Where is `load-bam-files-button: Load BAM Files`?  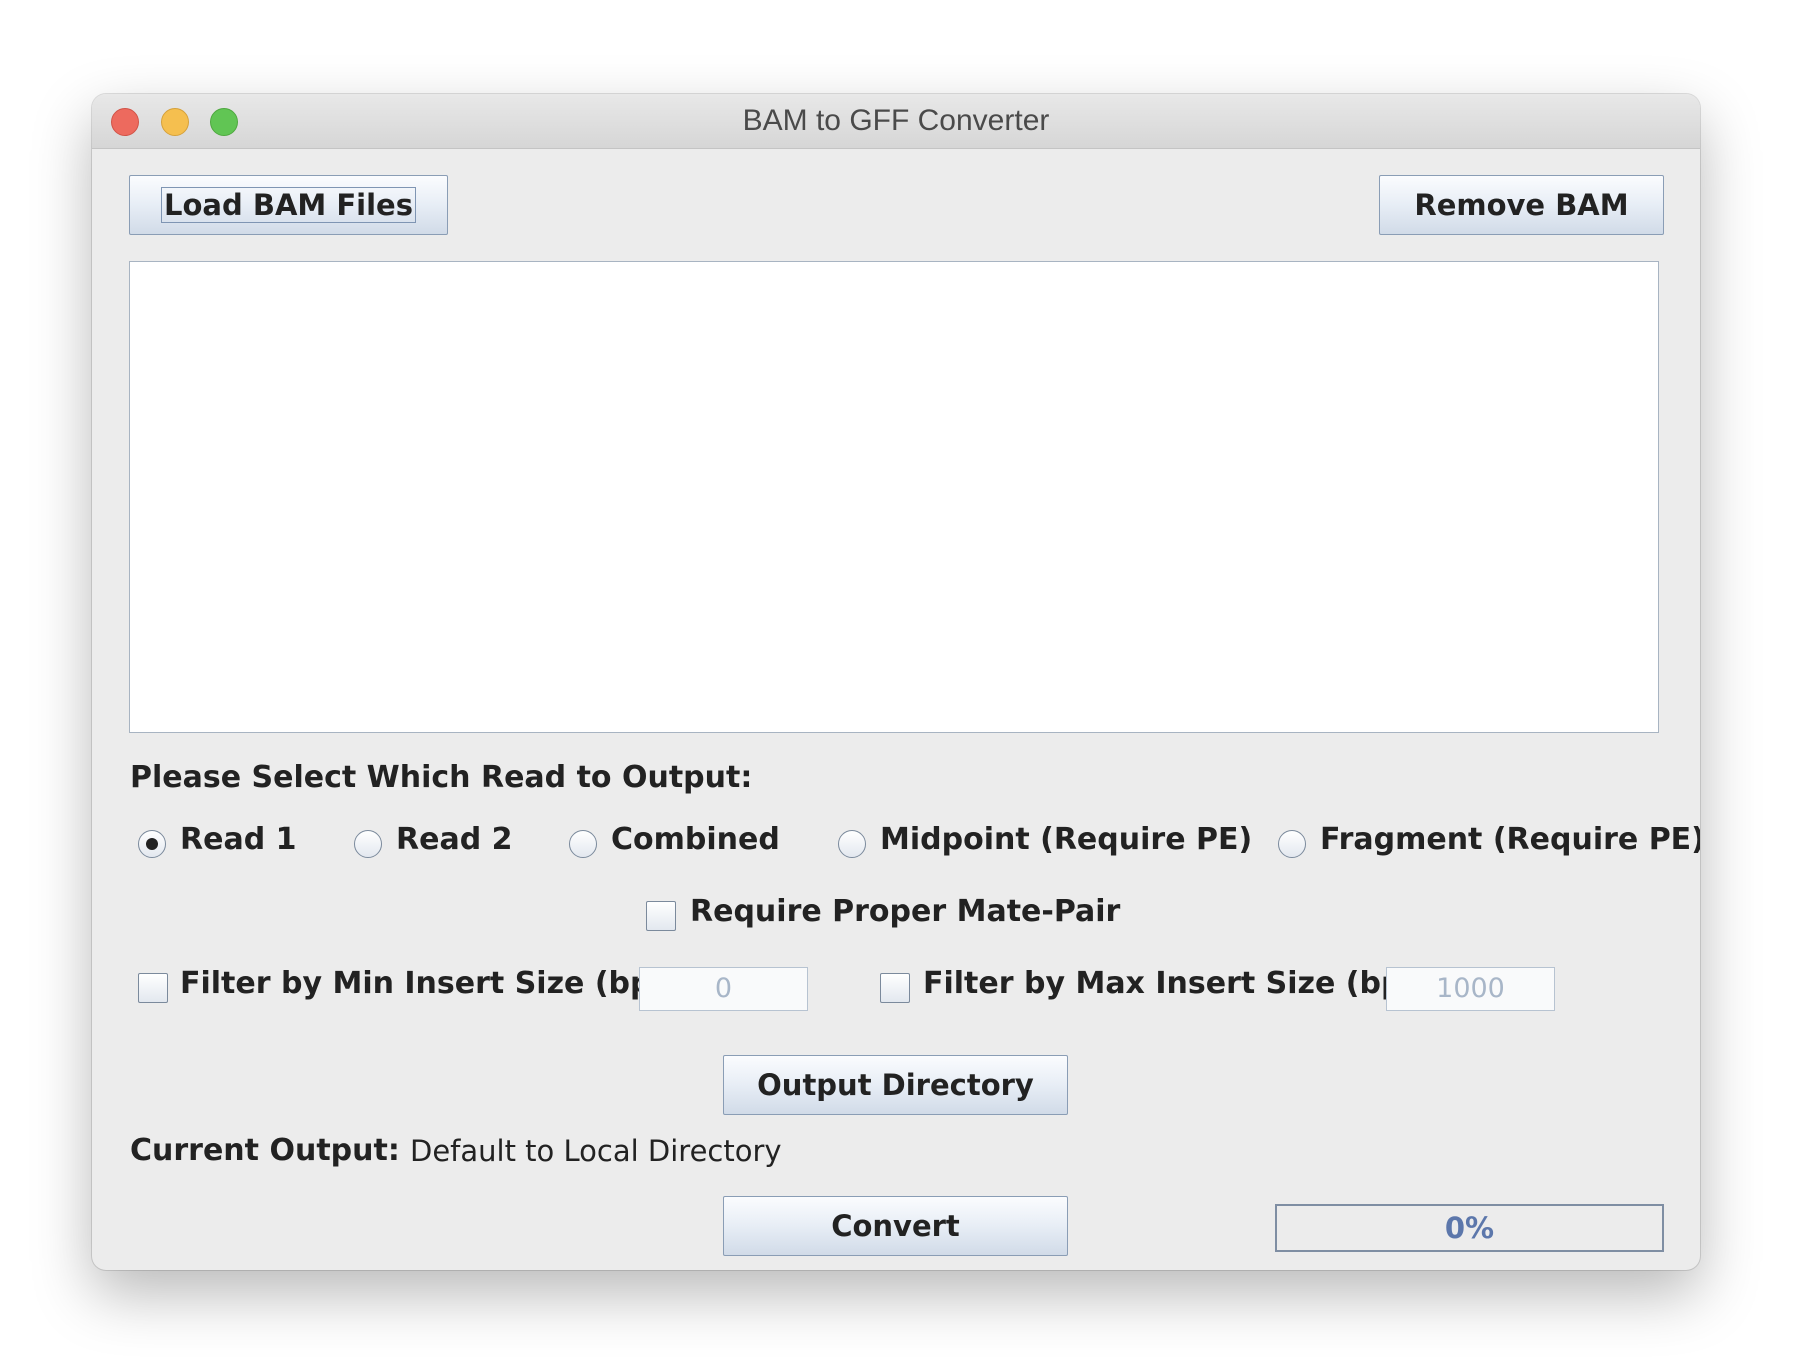 load-bam-files-button: Load BAM Files is located at coordinates (288, 205).